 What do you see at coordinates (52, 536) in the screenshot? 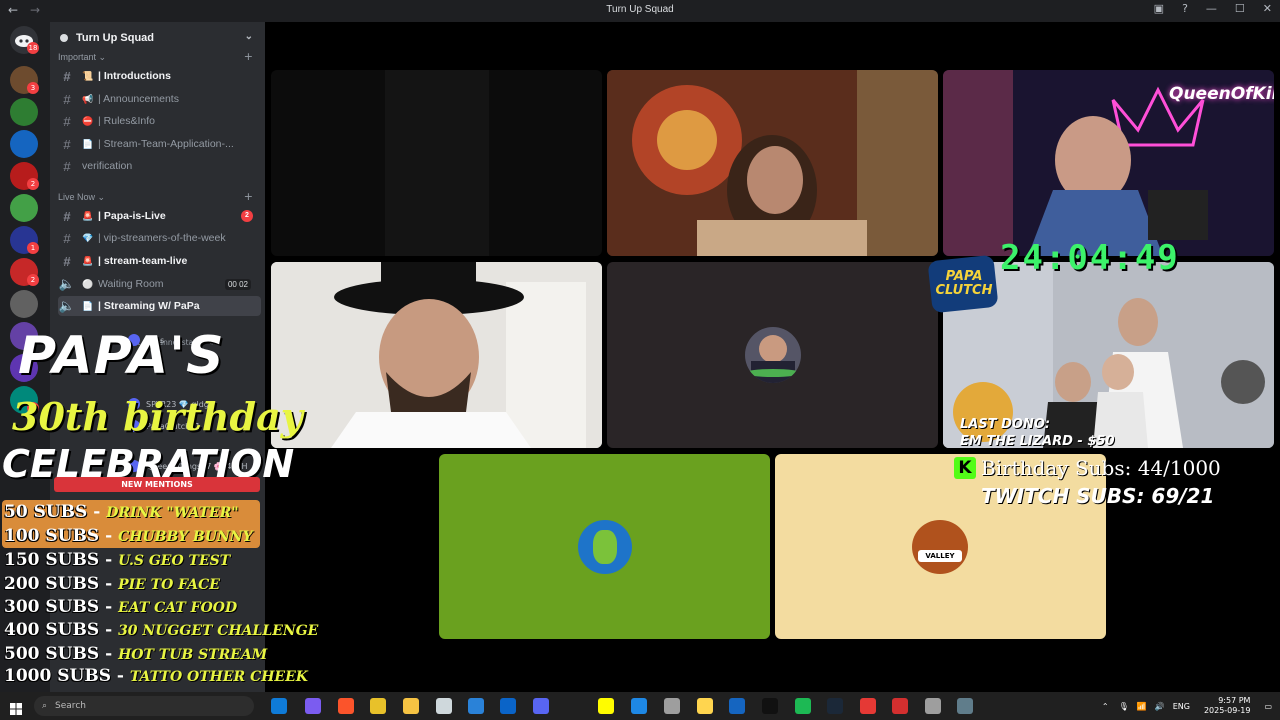
I see `sub-goal-count: 100 SUBS` at bounding box center [52, 536].